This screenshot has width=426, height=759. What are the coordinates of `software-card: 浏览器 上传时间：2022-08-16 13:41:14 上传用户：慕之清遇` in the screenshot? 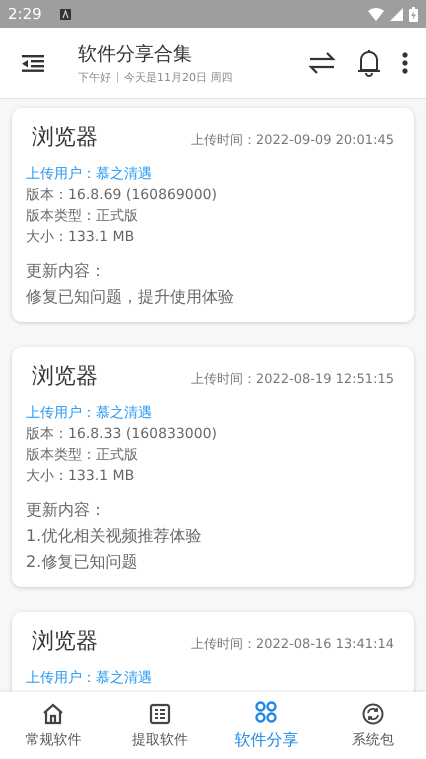 It's located at (213, 652).